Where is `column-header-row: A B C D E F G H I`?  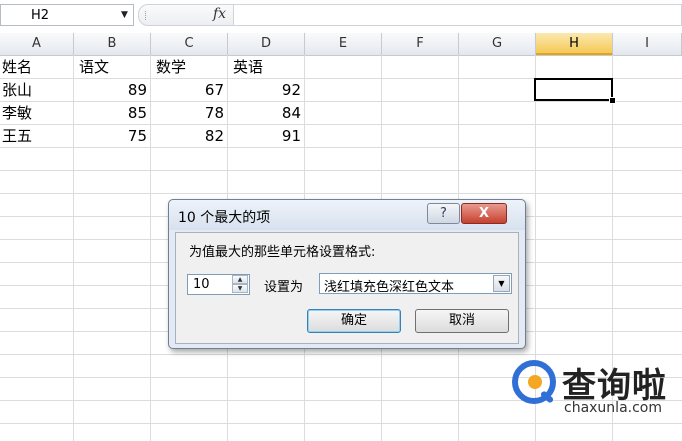 column-header-row: A B C D E F G H I is located at coordinates (341, 44).